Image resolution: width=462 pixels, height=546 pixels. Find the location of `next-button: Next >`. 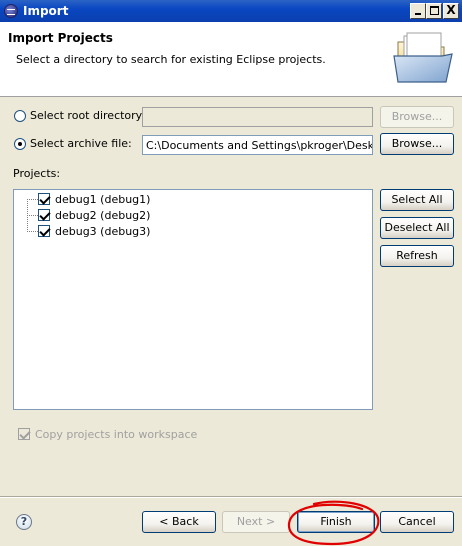

next-button: Next > is located at coordinates (256, 522).